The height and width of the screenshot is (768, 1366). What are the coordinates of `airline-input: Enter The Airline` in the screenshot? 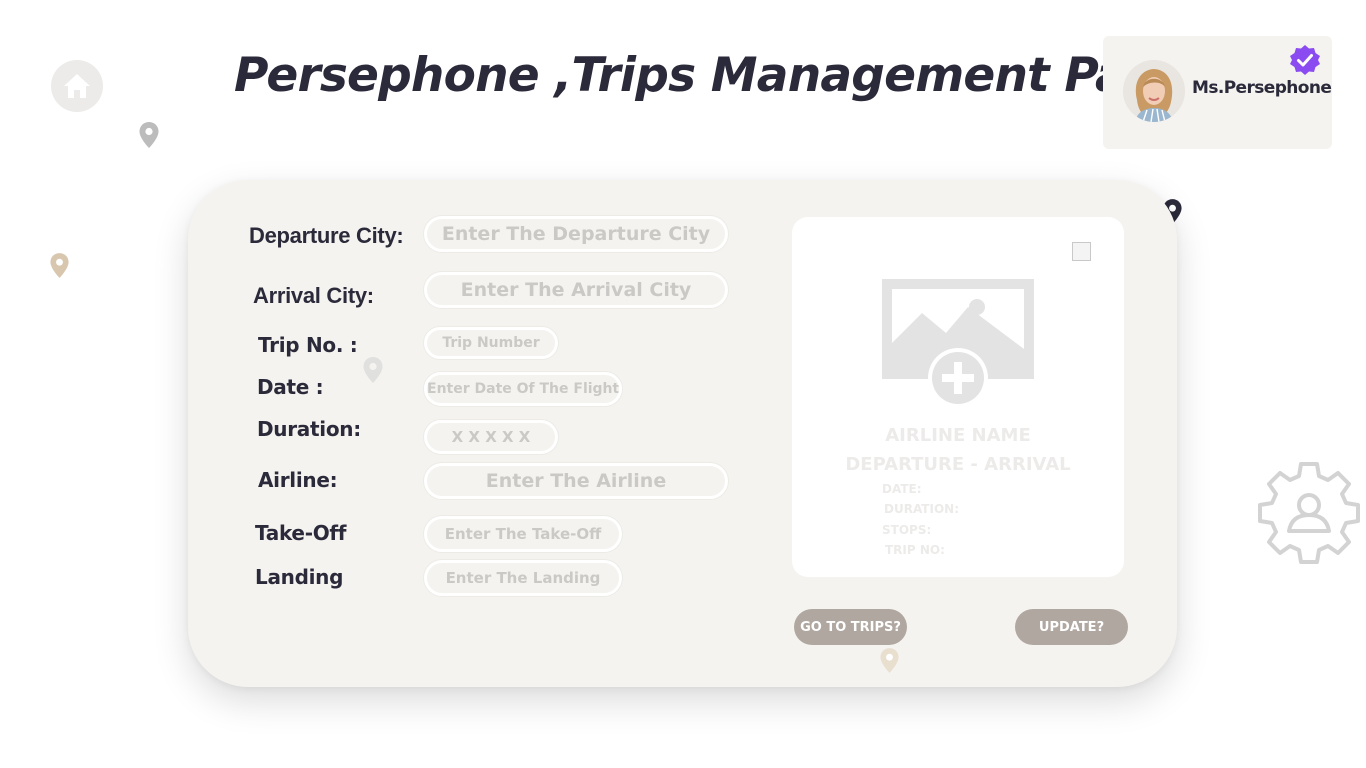 It's located at (576, 481).